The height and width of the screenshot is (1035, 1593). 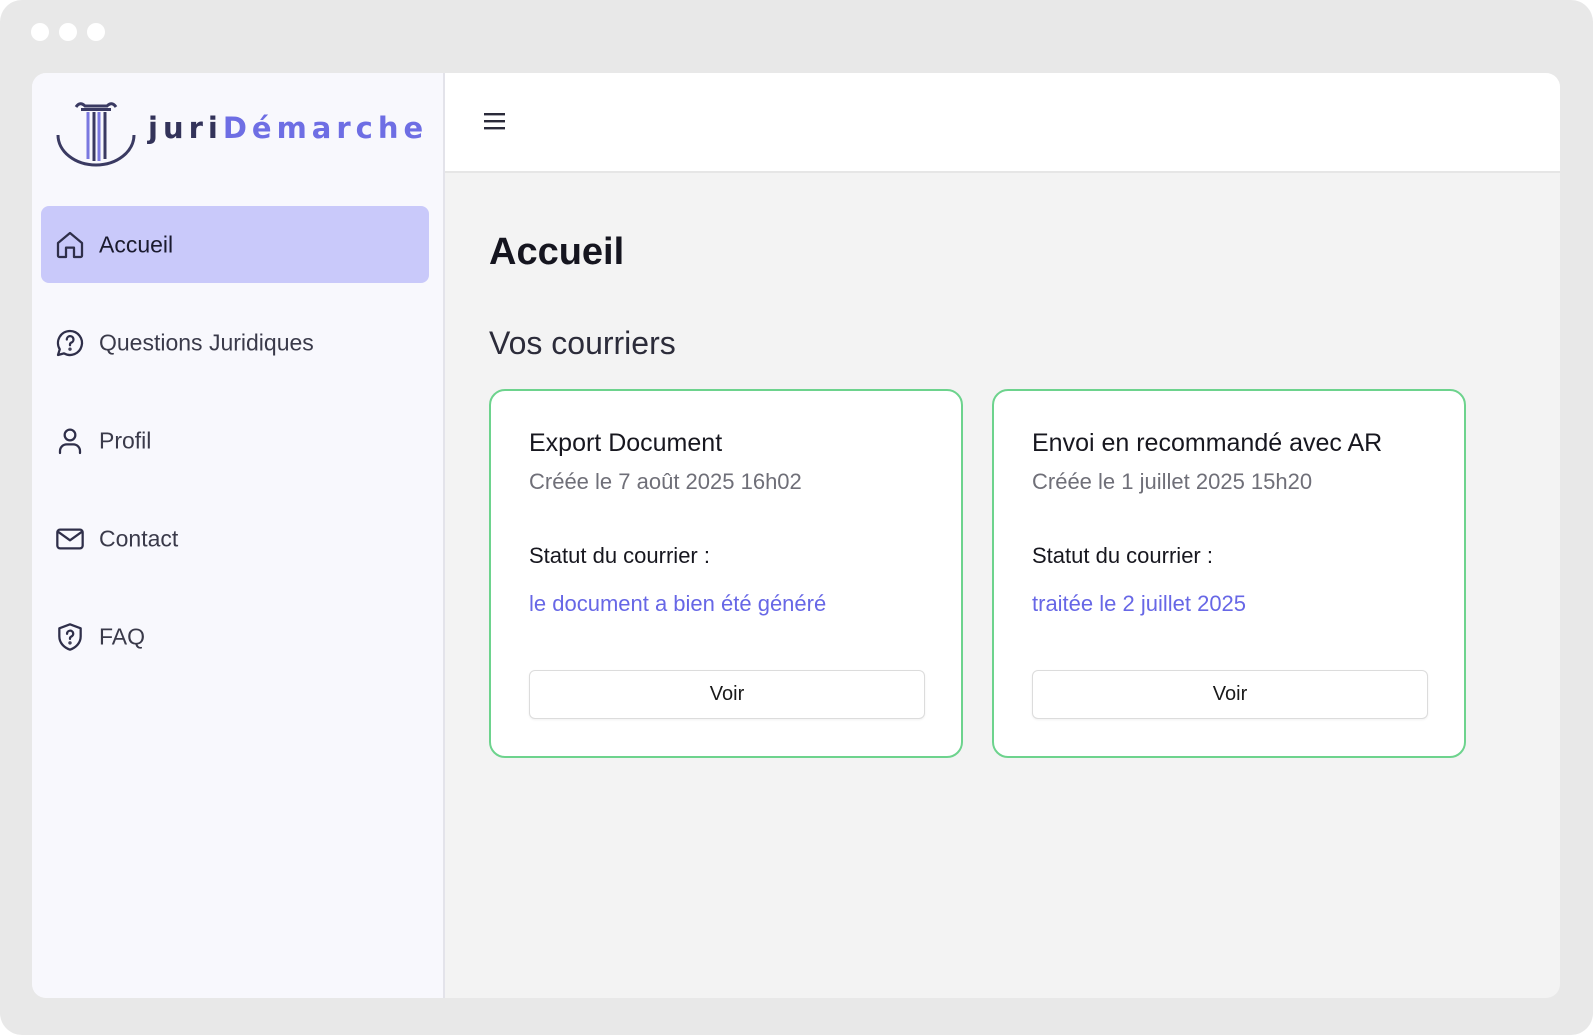 What do you see at coordinates (70, 636) in the screenshot?
I see `shield-question-icon` at bounding box center [70, 636].